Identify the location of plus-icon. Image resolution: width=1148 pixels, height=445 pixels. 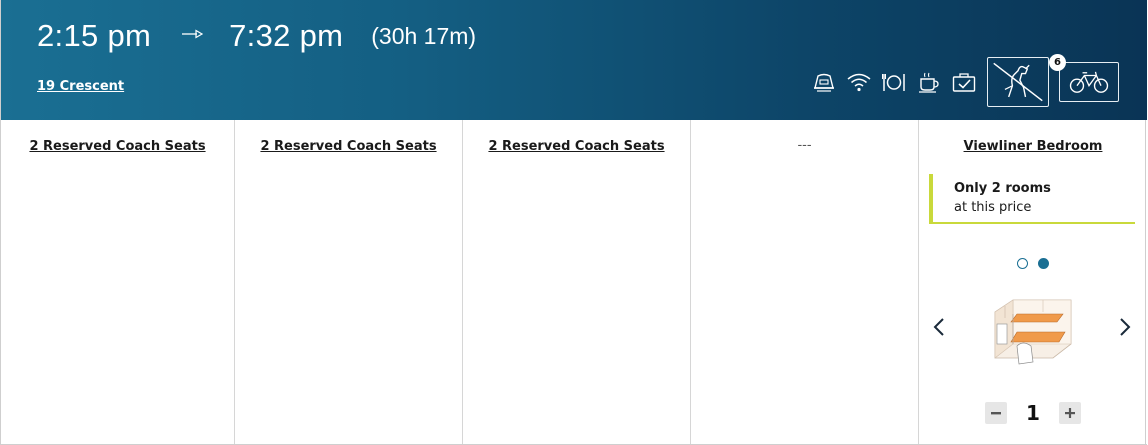
(1069, 413).